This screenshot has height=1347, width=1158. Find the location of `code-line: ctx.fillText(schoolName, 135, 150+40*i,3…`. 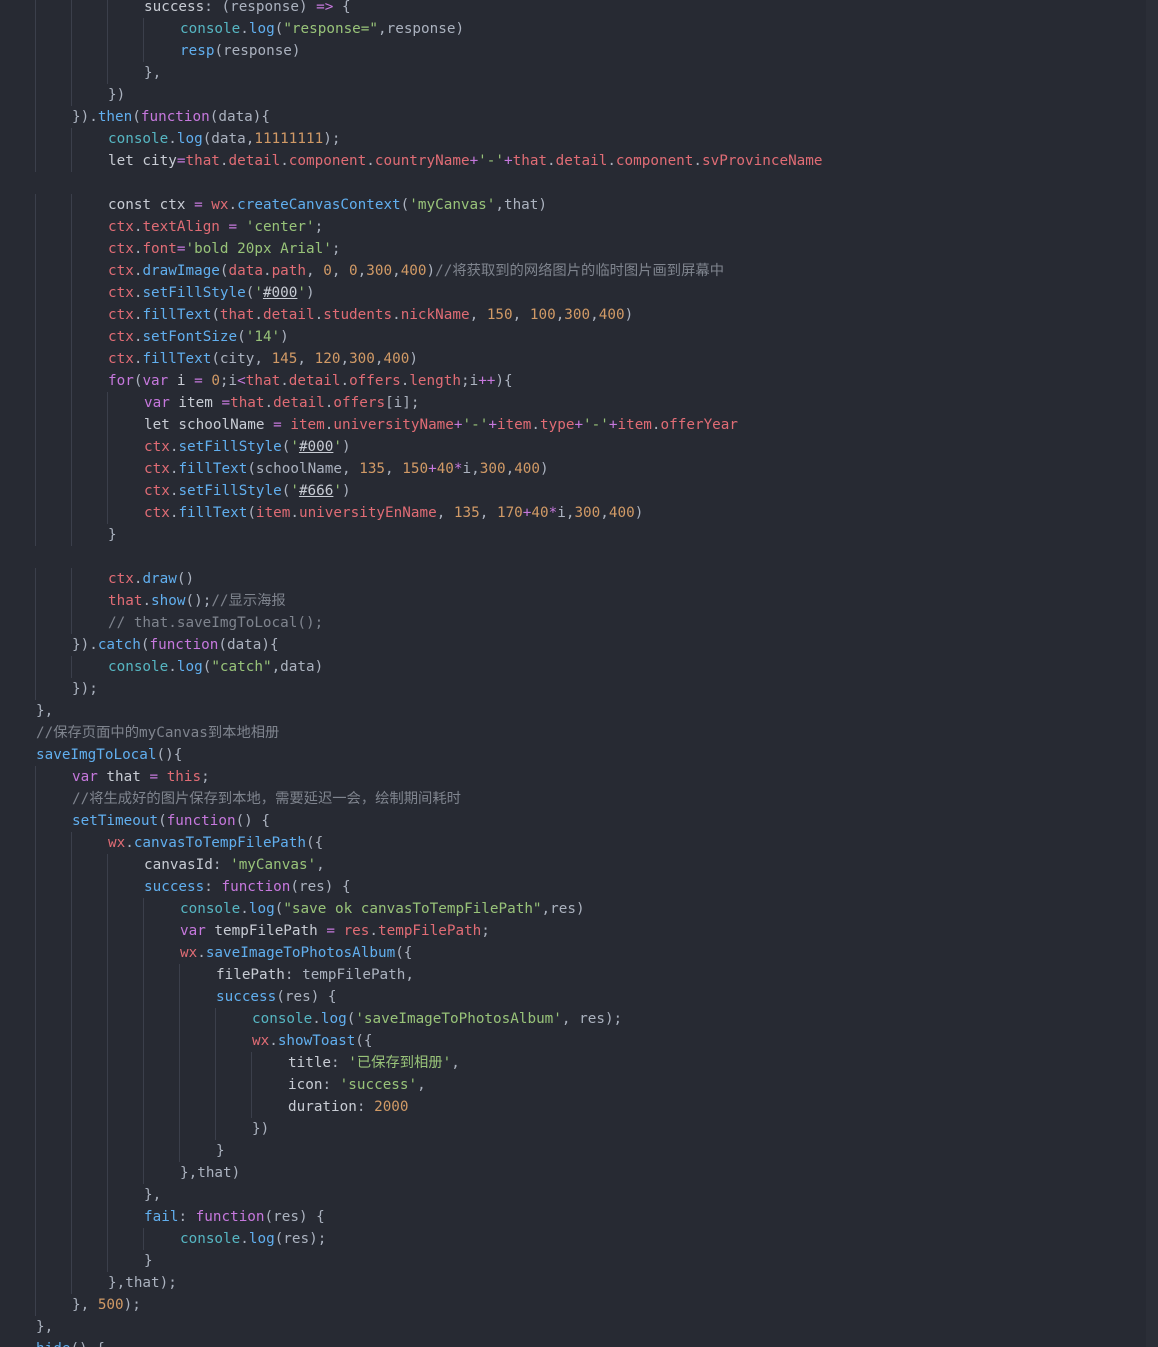

code-line: ctx.fillText(schoolName, 135, 150+40*i,3… is located at coordinates (576, 469).